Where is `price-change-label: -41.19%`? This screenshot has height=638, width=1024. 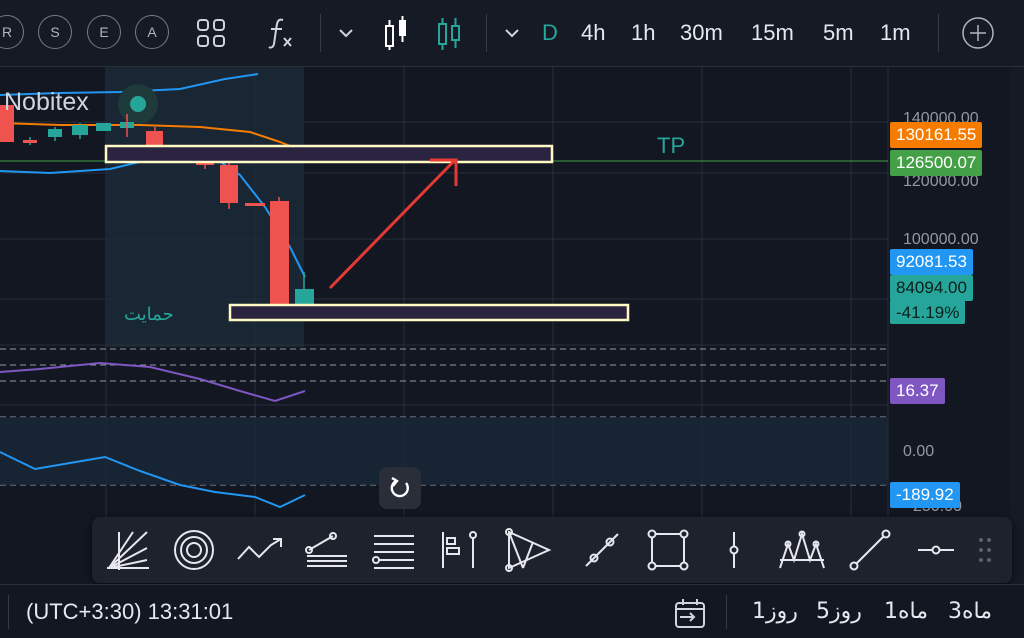 price-change-label: -41.19% is located at coordinates (928, 312).